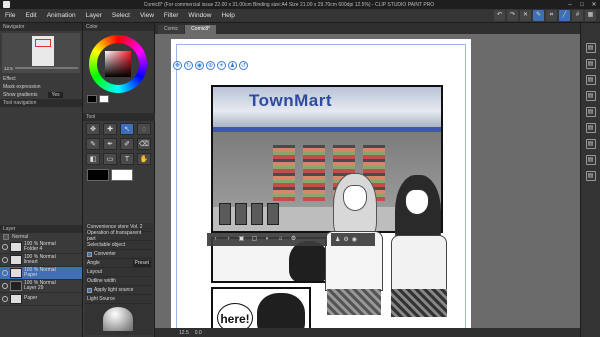  I want to click on grid-icon: #, so click(577, 15).